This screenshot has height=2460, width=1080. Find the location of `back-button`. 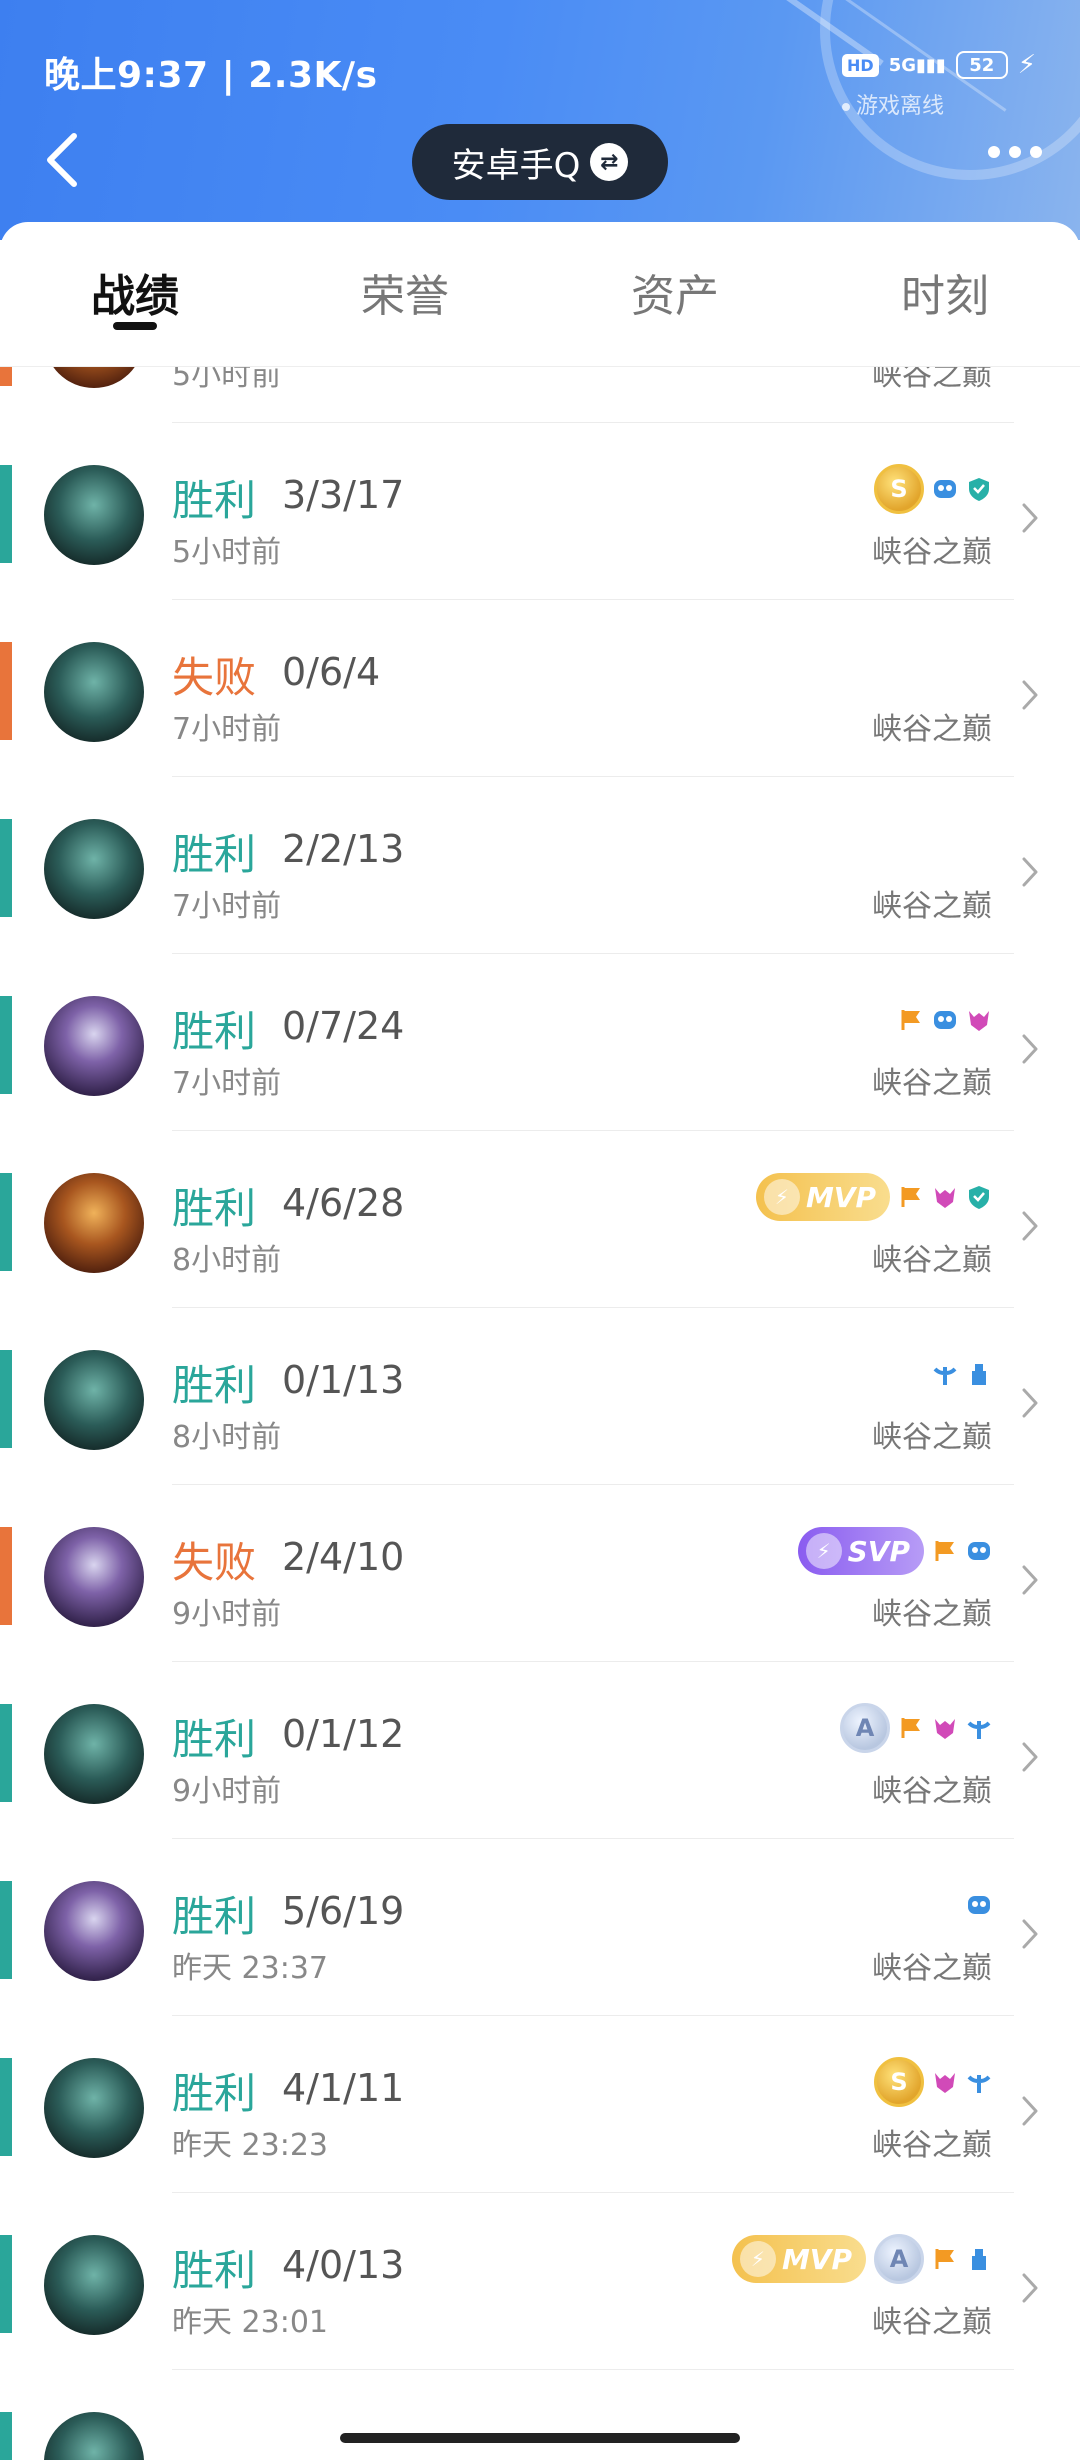

back-button is located at coordinates (62, 160).